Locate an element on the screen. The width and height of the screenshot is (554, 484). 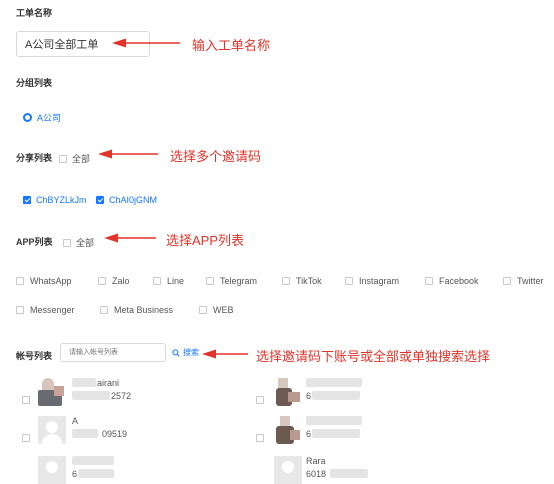
app-all-checkbox: 全部 is located at coordinates (78, 243).